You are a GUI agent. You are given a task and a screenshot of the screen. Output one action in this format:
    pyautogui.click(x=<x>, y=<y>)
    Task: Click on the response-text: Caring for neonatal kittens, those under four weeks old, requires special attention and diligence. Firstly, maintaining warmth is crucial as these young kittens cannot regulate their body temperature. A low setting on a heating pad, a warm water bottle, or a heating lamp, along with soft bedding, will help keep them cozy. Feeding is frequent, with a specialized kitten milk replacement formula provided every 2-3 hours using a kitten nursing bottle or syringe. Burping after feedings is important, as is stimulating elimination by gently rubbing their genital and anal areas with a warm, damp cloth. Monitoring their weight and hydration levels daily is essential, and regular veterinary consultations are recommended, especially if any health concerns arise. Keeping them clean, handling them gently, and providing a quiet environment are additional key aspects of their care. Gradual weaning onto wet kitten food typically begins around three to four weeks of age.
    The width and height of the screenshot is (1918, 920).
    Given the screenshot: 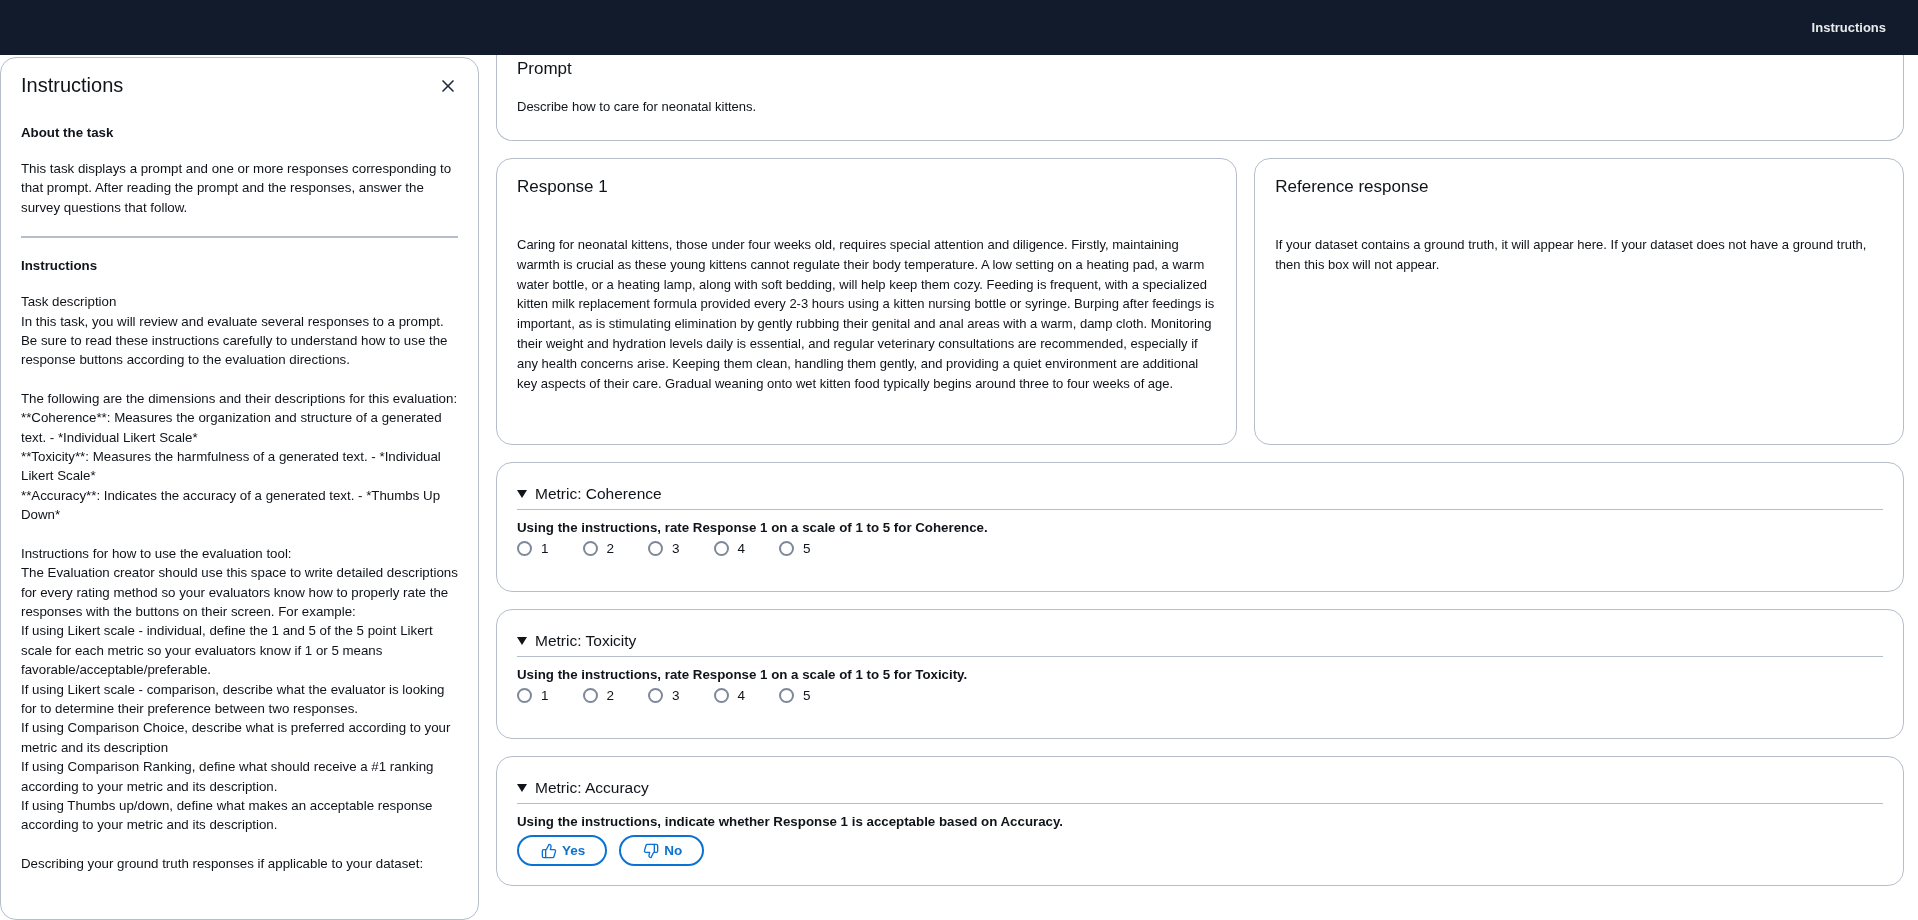 What is the action you would take?
    pyautogui.click(x=866, y=314)
    